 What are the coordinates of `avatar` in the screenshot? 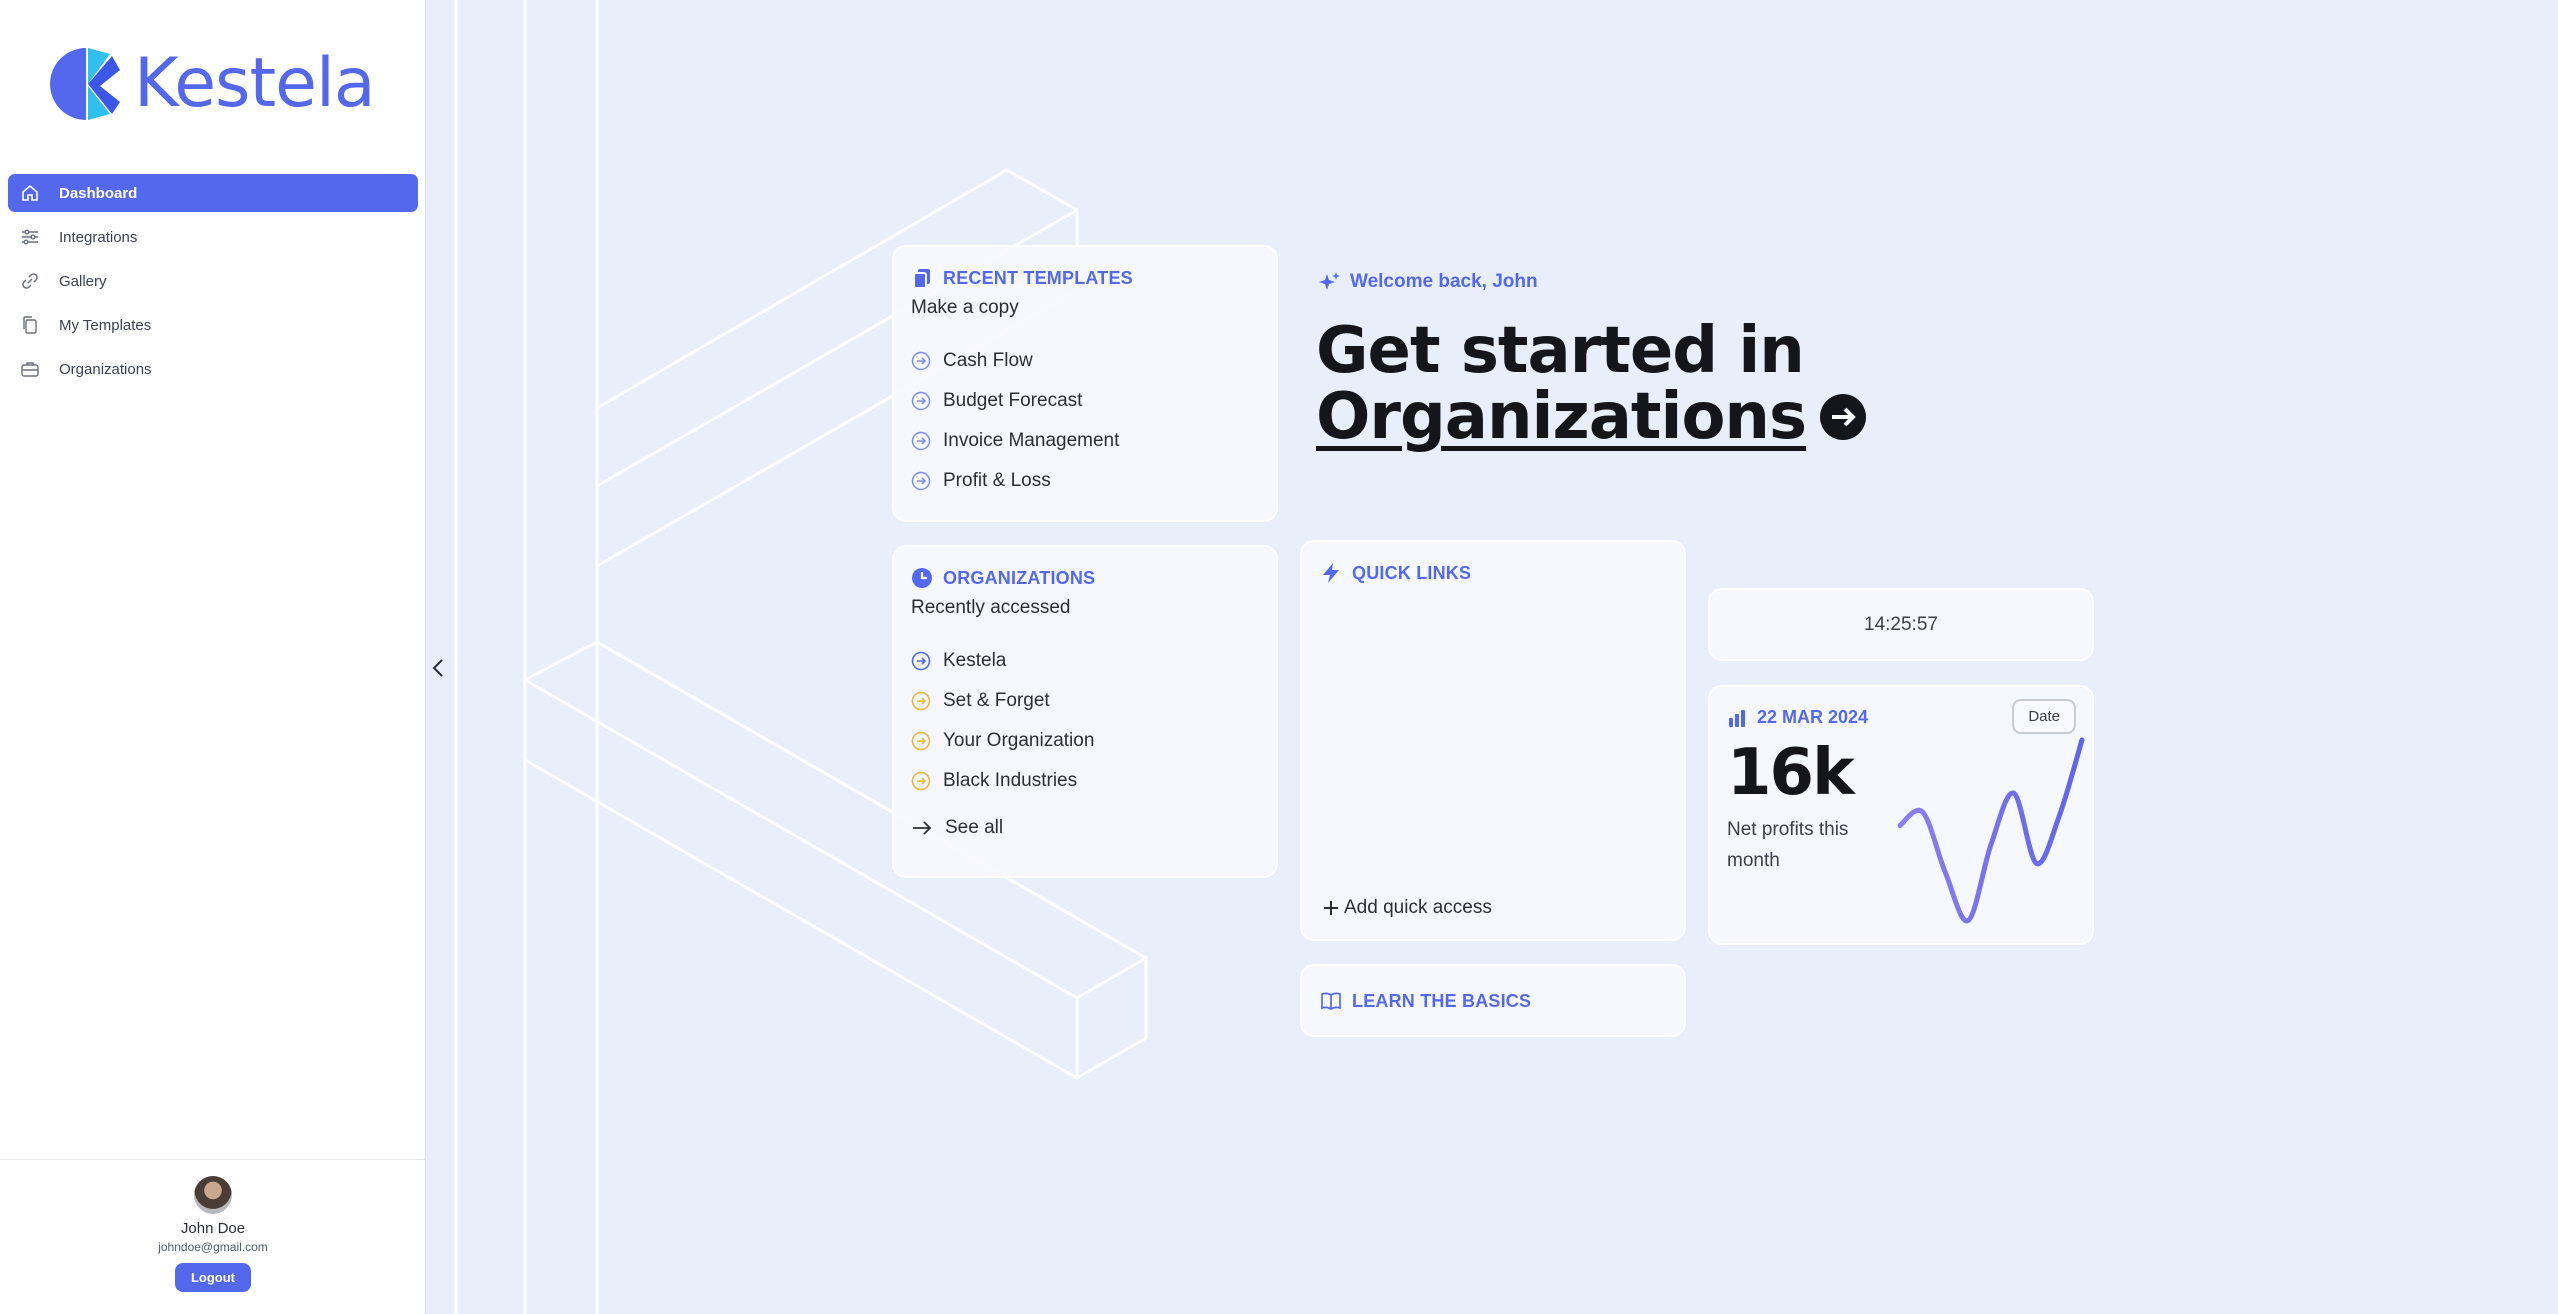 It's located at (213, 1195).